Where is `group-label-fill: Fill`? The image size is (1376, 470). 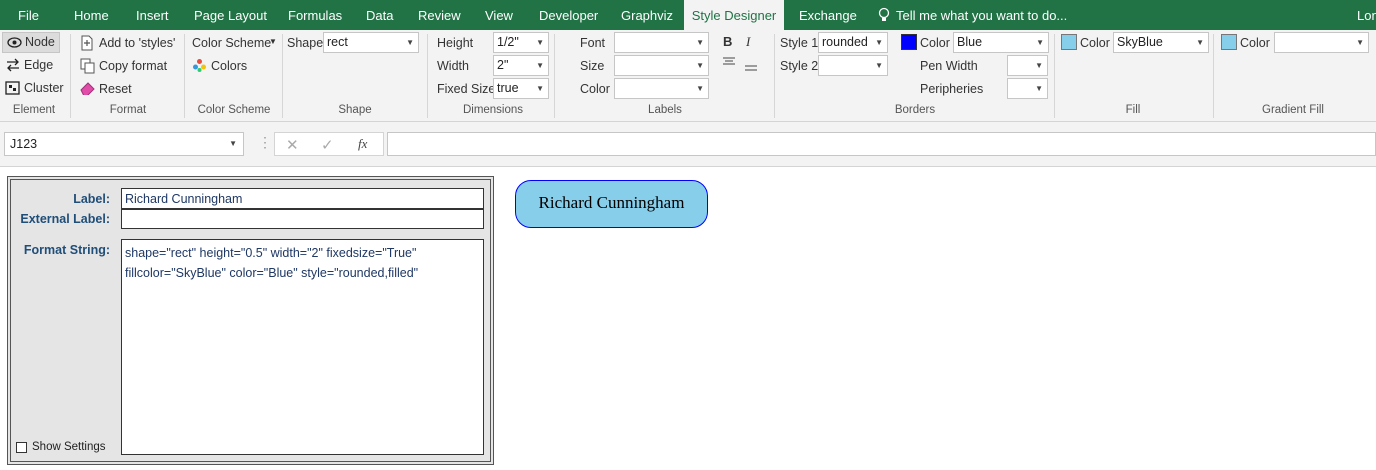 group-label-fill: Fill is located at coordinates (1133, 110).